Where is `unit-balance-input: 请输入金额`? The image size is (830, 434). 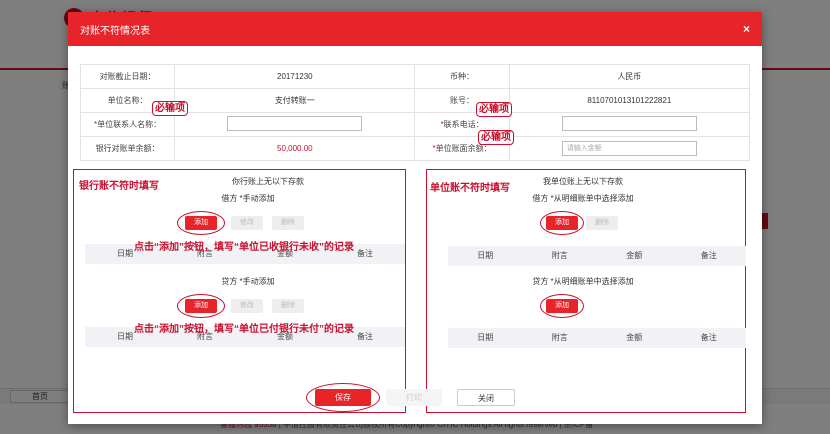 unit-balance-input: 请输入金额 is located at coordinates (629, 148).